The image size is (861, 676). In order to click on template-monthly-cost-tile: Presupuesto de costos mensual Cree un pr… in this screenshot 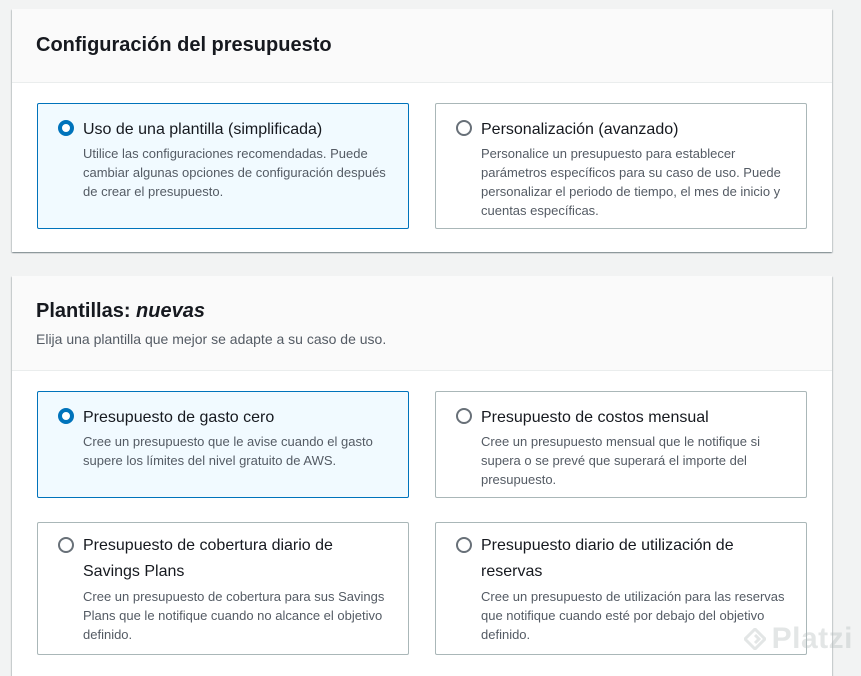, I will do `click(621, 444)`.